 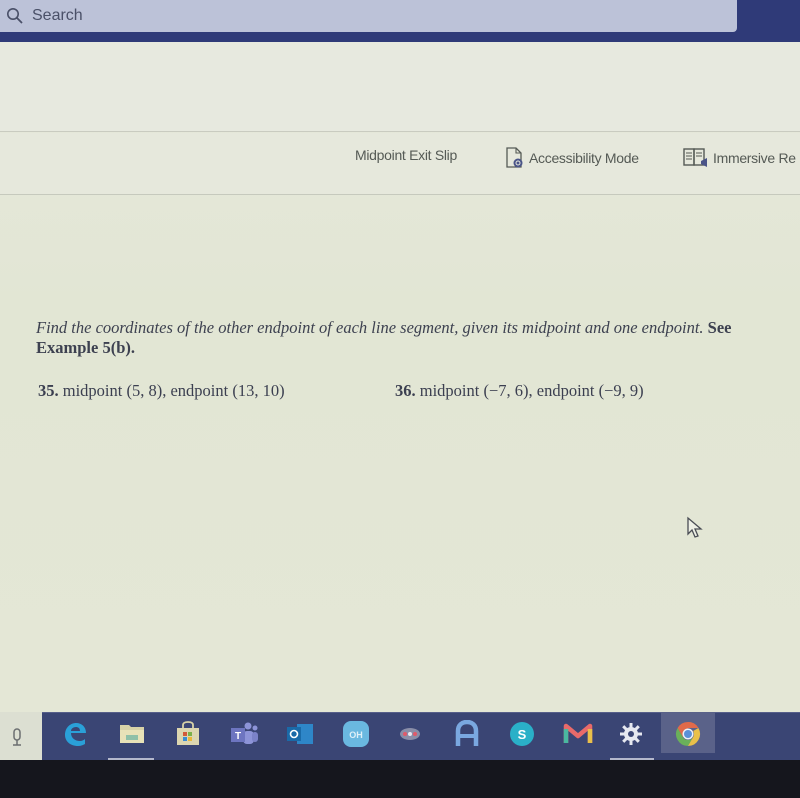 I want to click on search-placeholder: Search, so click(x=57, y=15).